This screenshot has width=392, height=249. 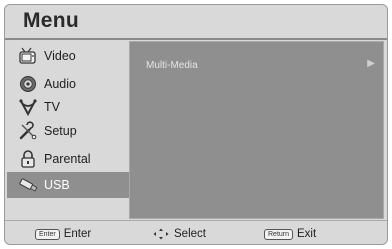 I want to click on sidebar-item-label: Parental, so click(x=67, y=159).